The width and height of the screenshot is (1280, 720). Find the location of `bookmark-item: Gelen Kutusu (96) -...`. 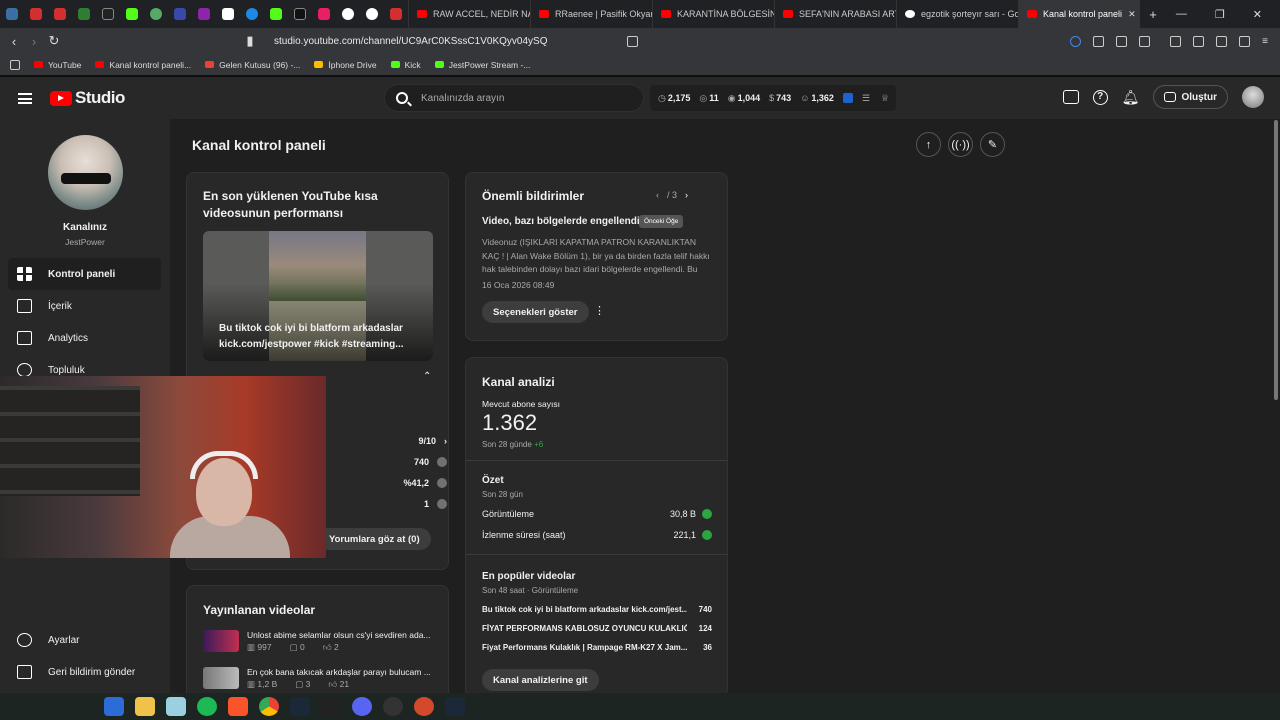

bookmark-item: Gelen Kutusu (96) -... is located at coordinates (252, 65).